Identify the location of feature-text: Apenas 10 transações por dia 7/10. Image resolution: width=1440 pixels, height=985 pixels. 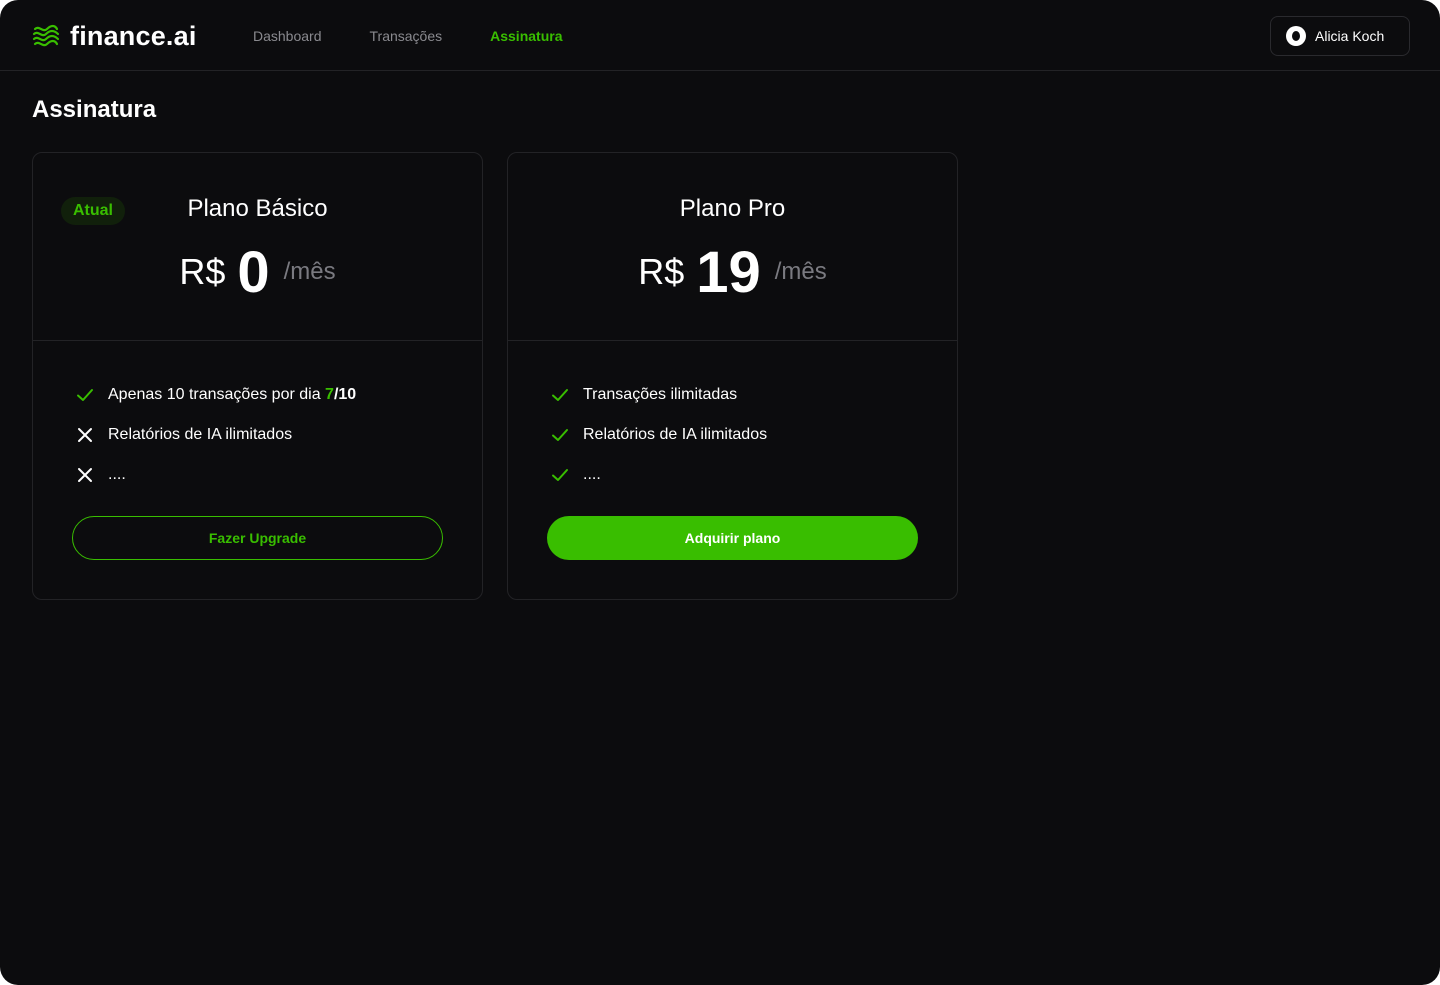
(232, 394).